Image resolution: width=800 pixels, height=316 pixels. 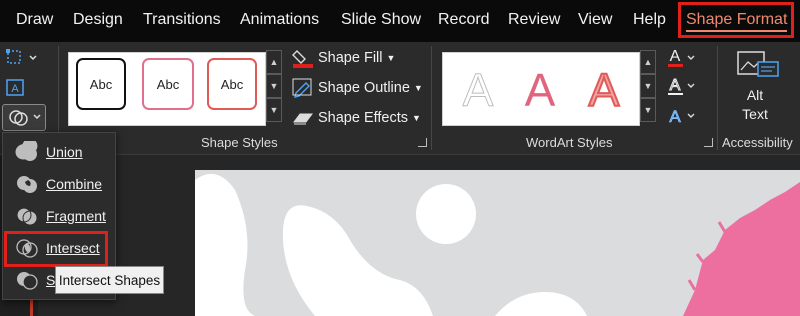 I want to click on wordart-glyph-pink: A, so click(x=540, y=90).